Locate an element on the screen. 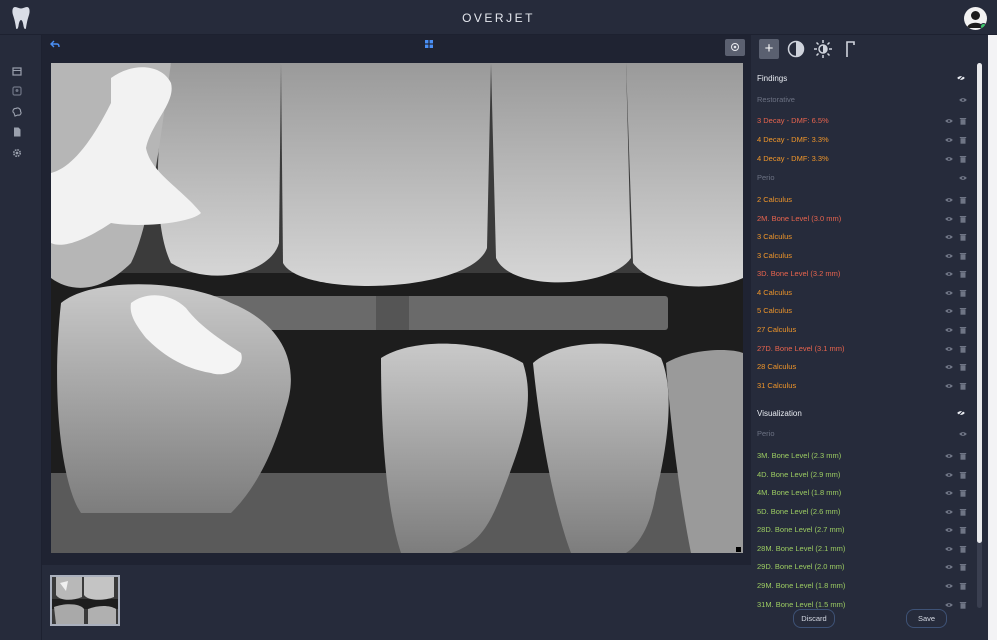 This screenshot has height=640, width=997. finding-row: 4M. Bone Level (1.8 mm) is located at coordinates (862, 494).